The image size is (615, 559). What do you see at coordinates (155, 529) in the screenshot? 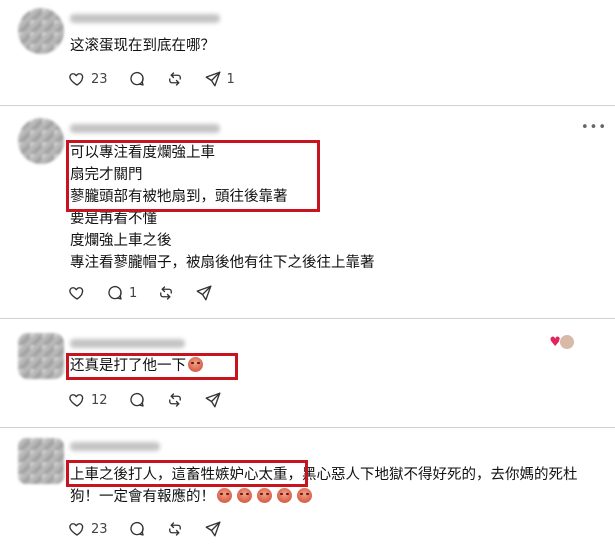
I see `action-bar: 23` at bounding box center [155, 529].